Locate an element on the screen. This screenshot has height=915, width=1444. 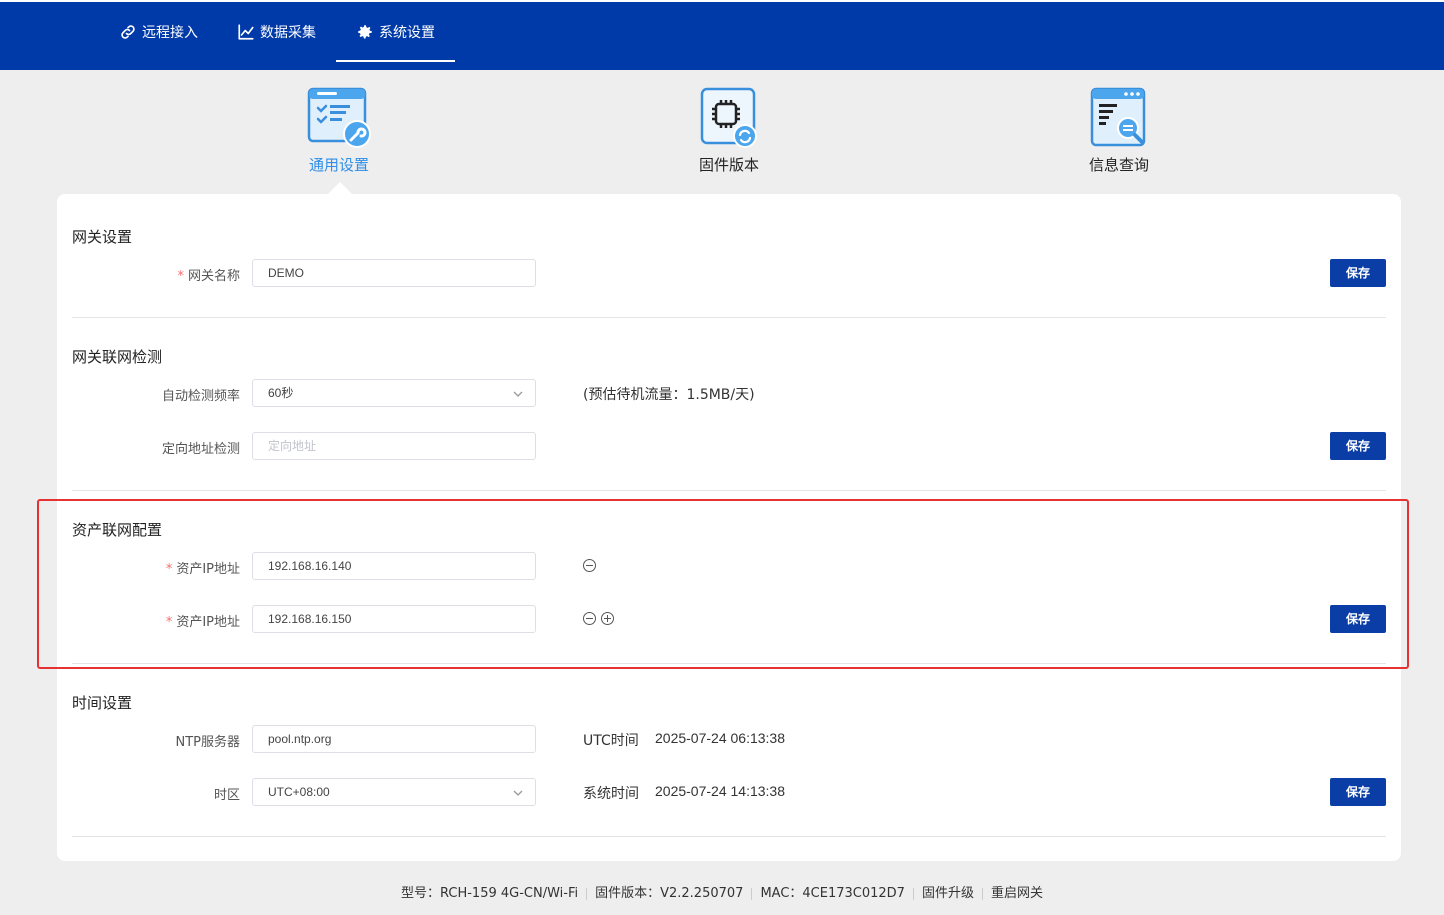
section-title-time: 时间设置 is located at coordinates (102, 703).